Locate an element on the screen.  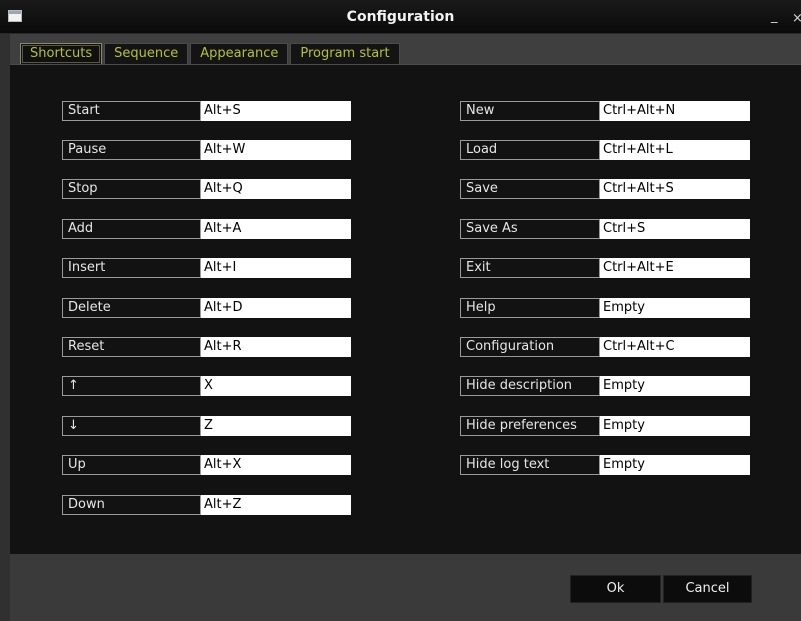
shortcut-row-exit: Exit Ctrl+Alt+E is located at coordinates (605, 268).